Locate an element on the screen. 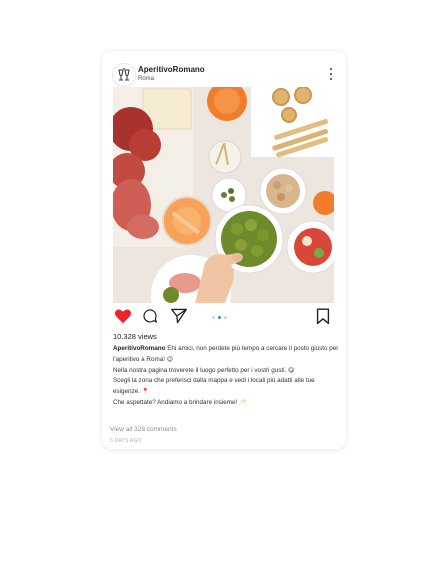 The image size is (433, 577). heart-filled-icon is located at coordinates (123, 316).